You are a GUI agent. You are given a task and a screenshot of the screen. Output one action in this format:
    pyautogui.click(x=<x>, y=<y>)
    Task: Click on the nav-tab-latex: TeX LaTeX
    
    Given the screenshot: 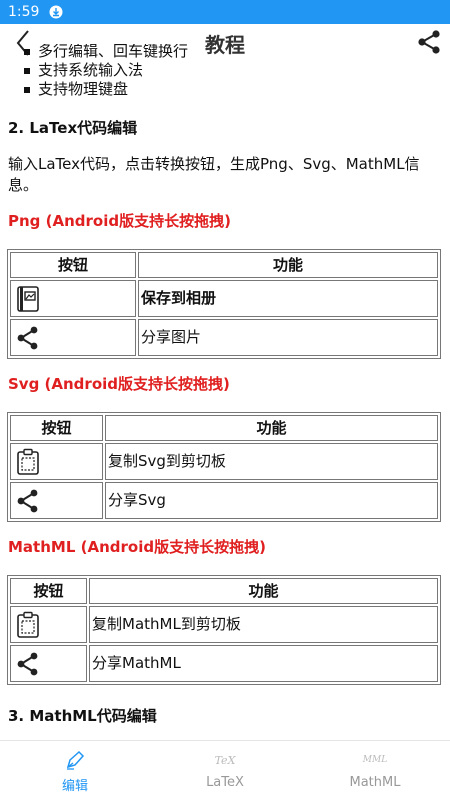 What is the action you would take?
    pyautogui.click(x=225, y=770)
    